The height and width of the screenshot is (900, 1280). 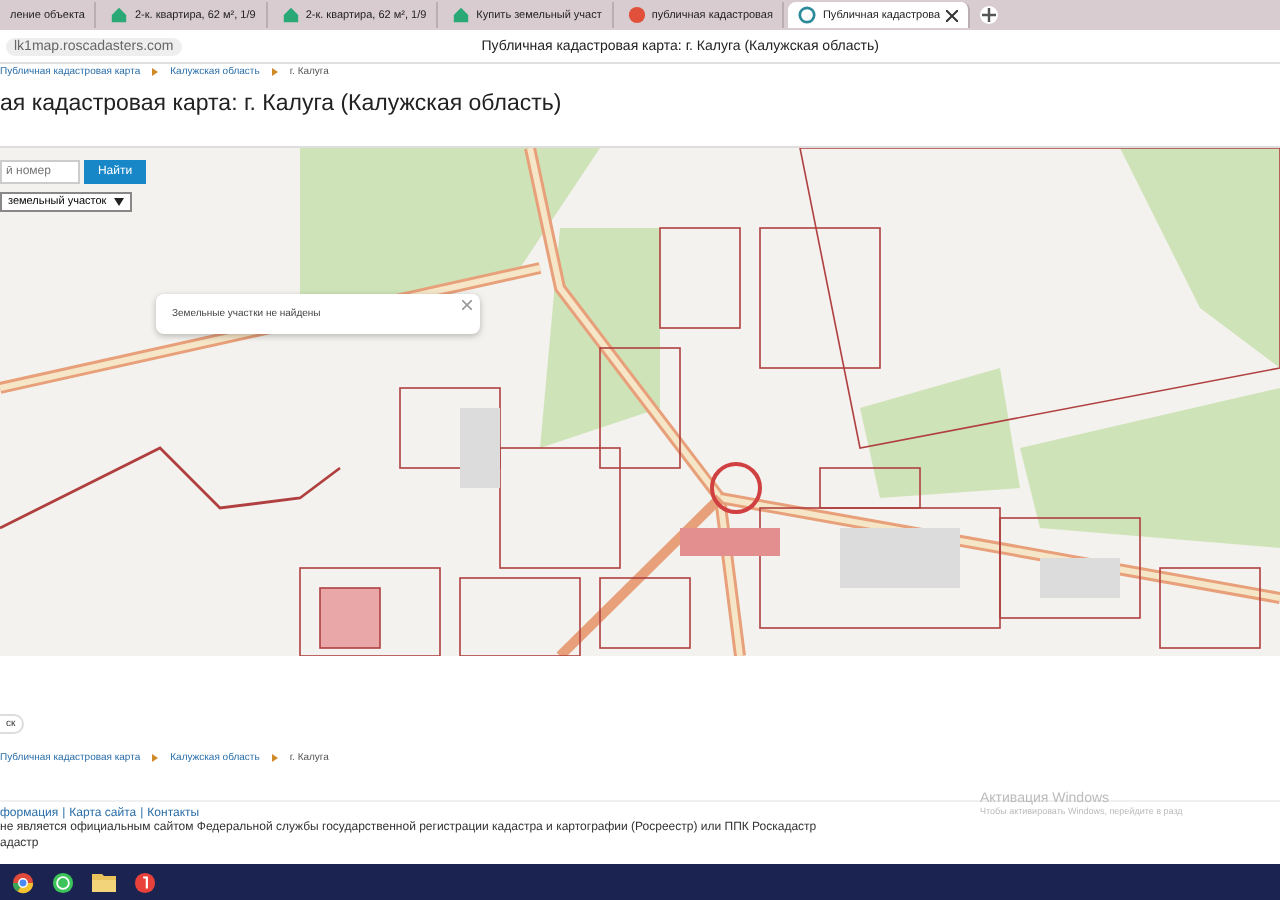 I want to click on circle-icon, so click(x=636, y=15).